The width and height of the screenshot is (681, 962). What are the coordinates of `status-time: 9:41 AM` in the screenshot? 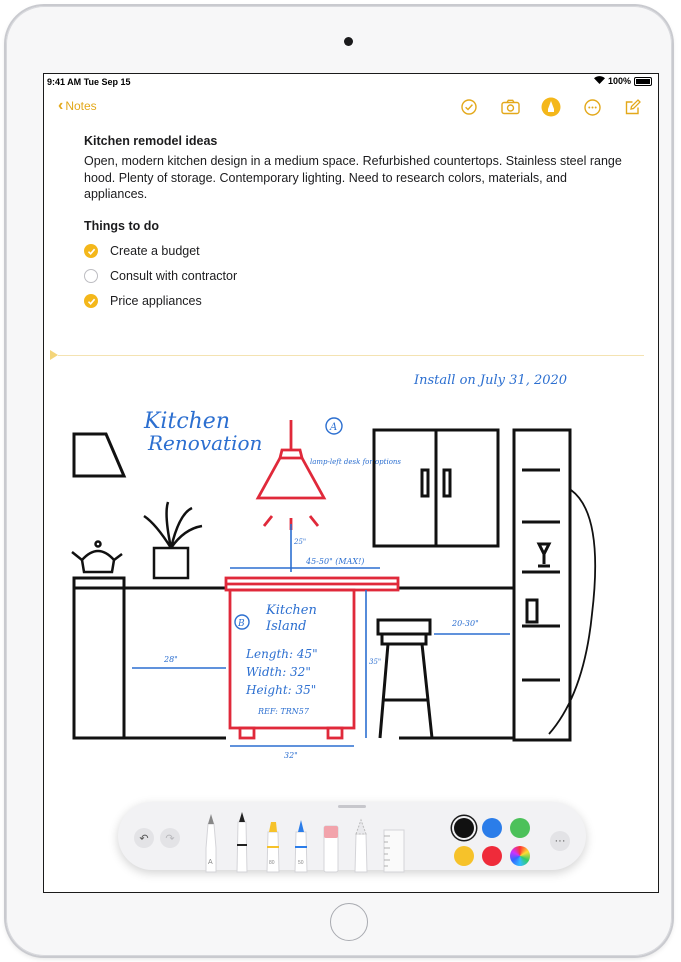 It's located at (64, 82).